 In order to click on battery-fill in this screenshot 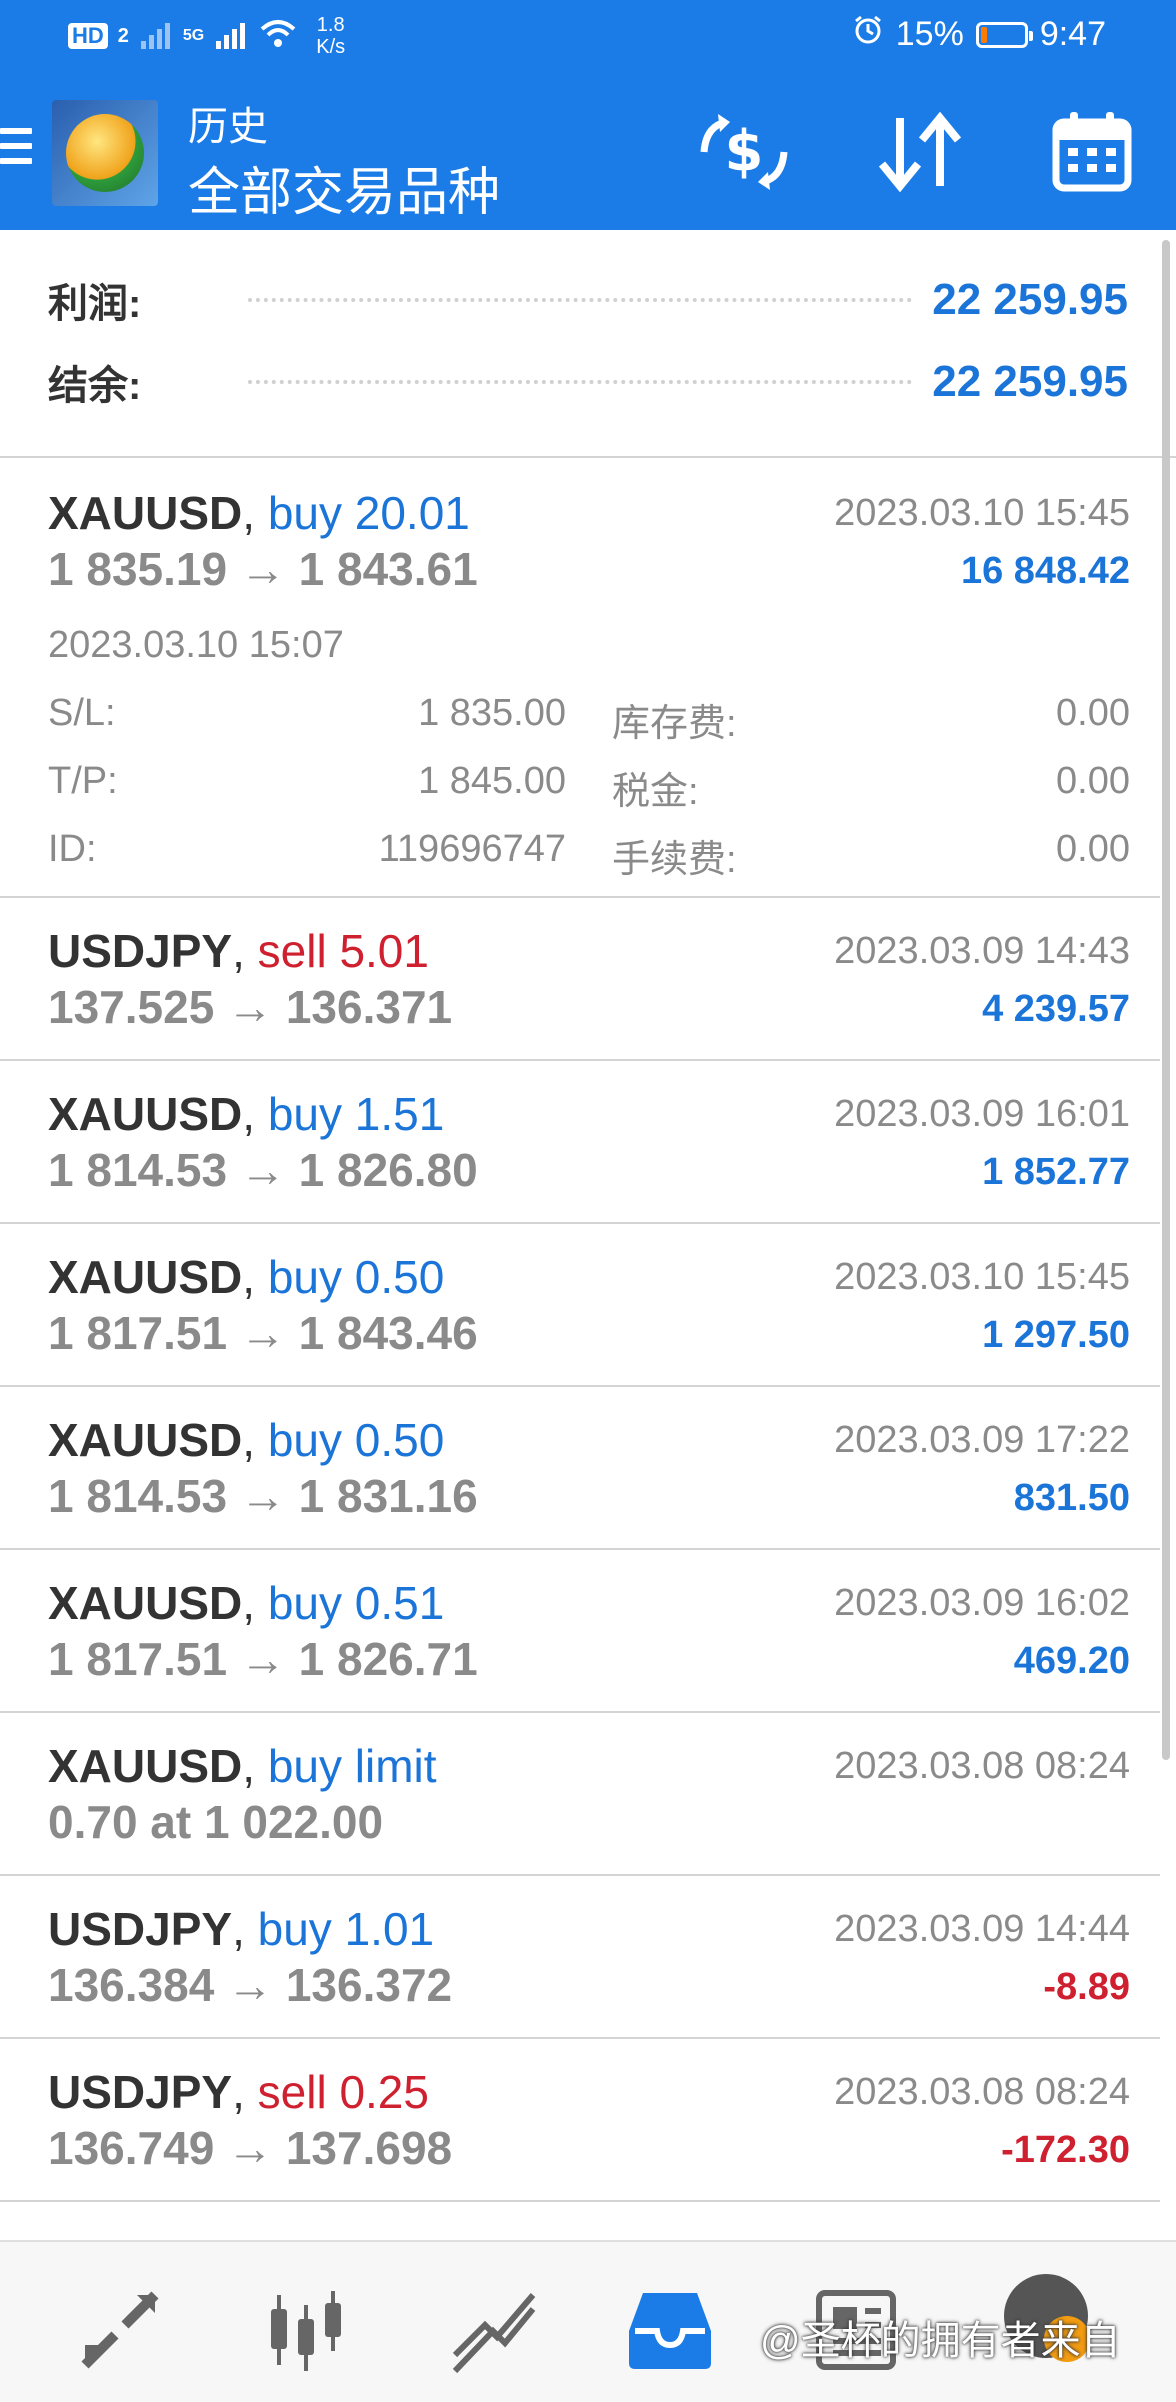, I will do `click(983, 34)`.